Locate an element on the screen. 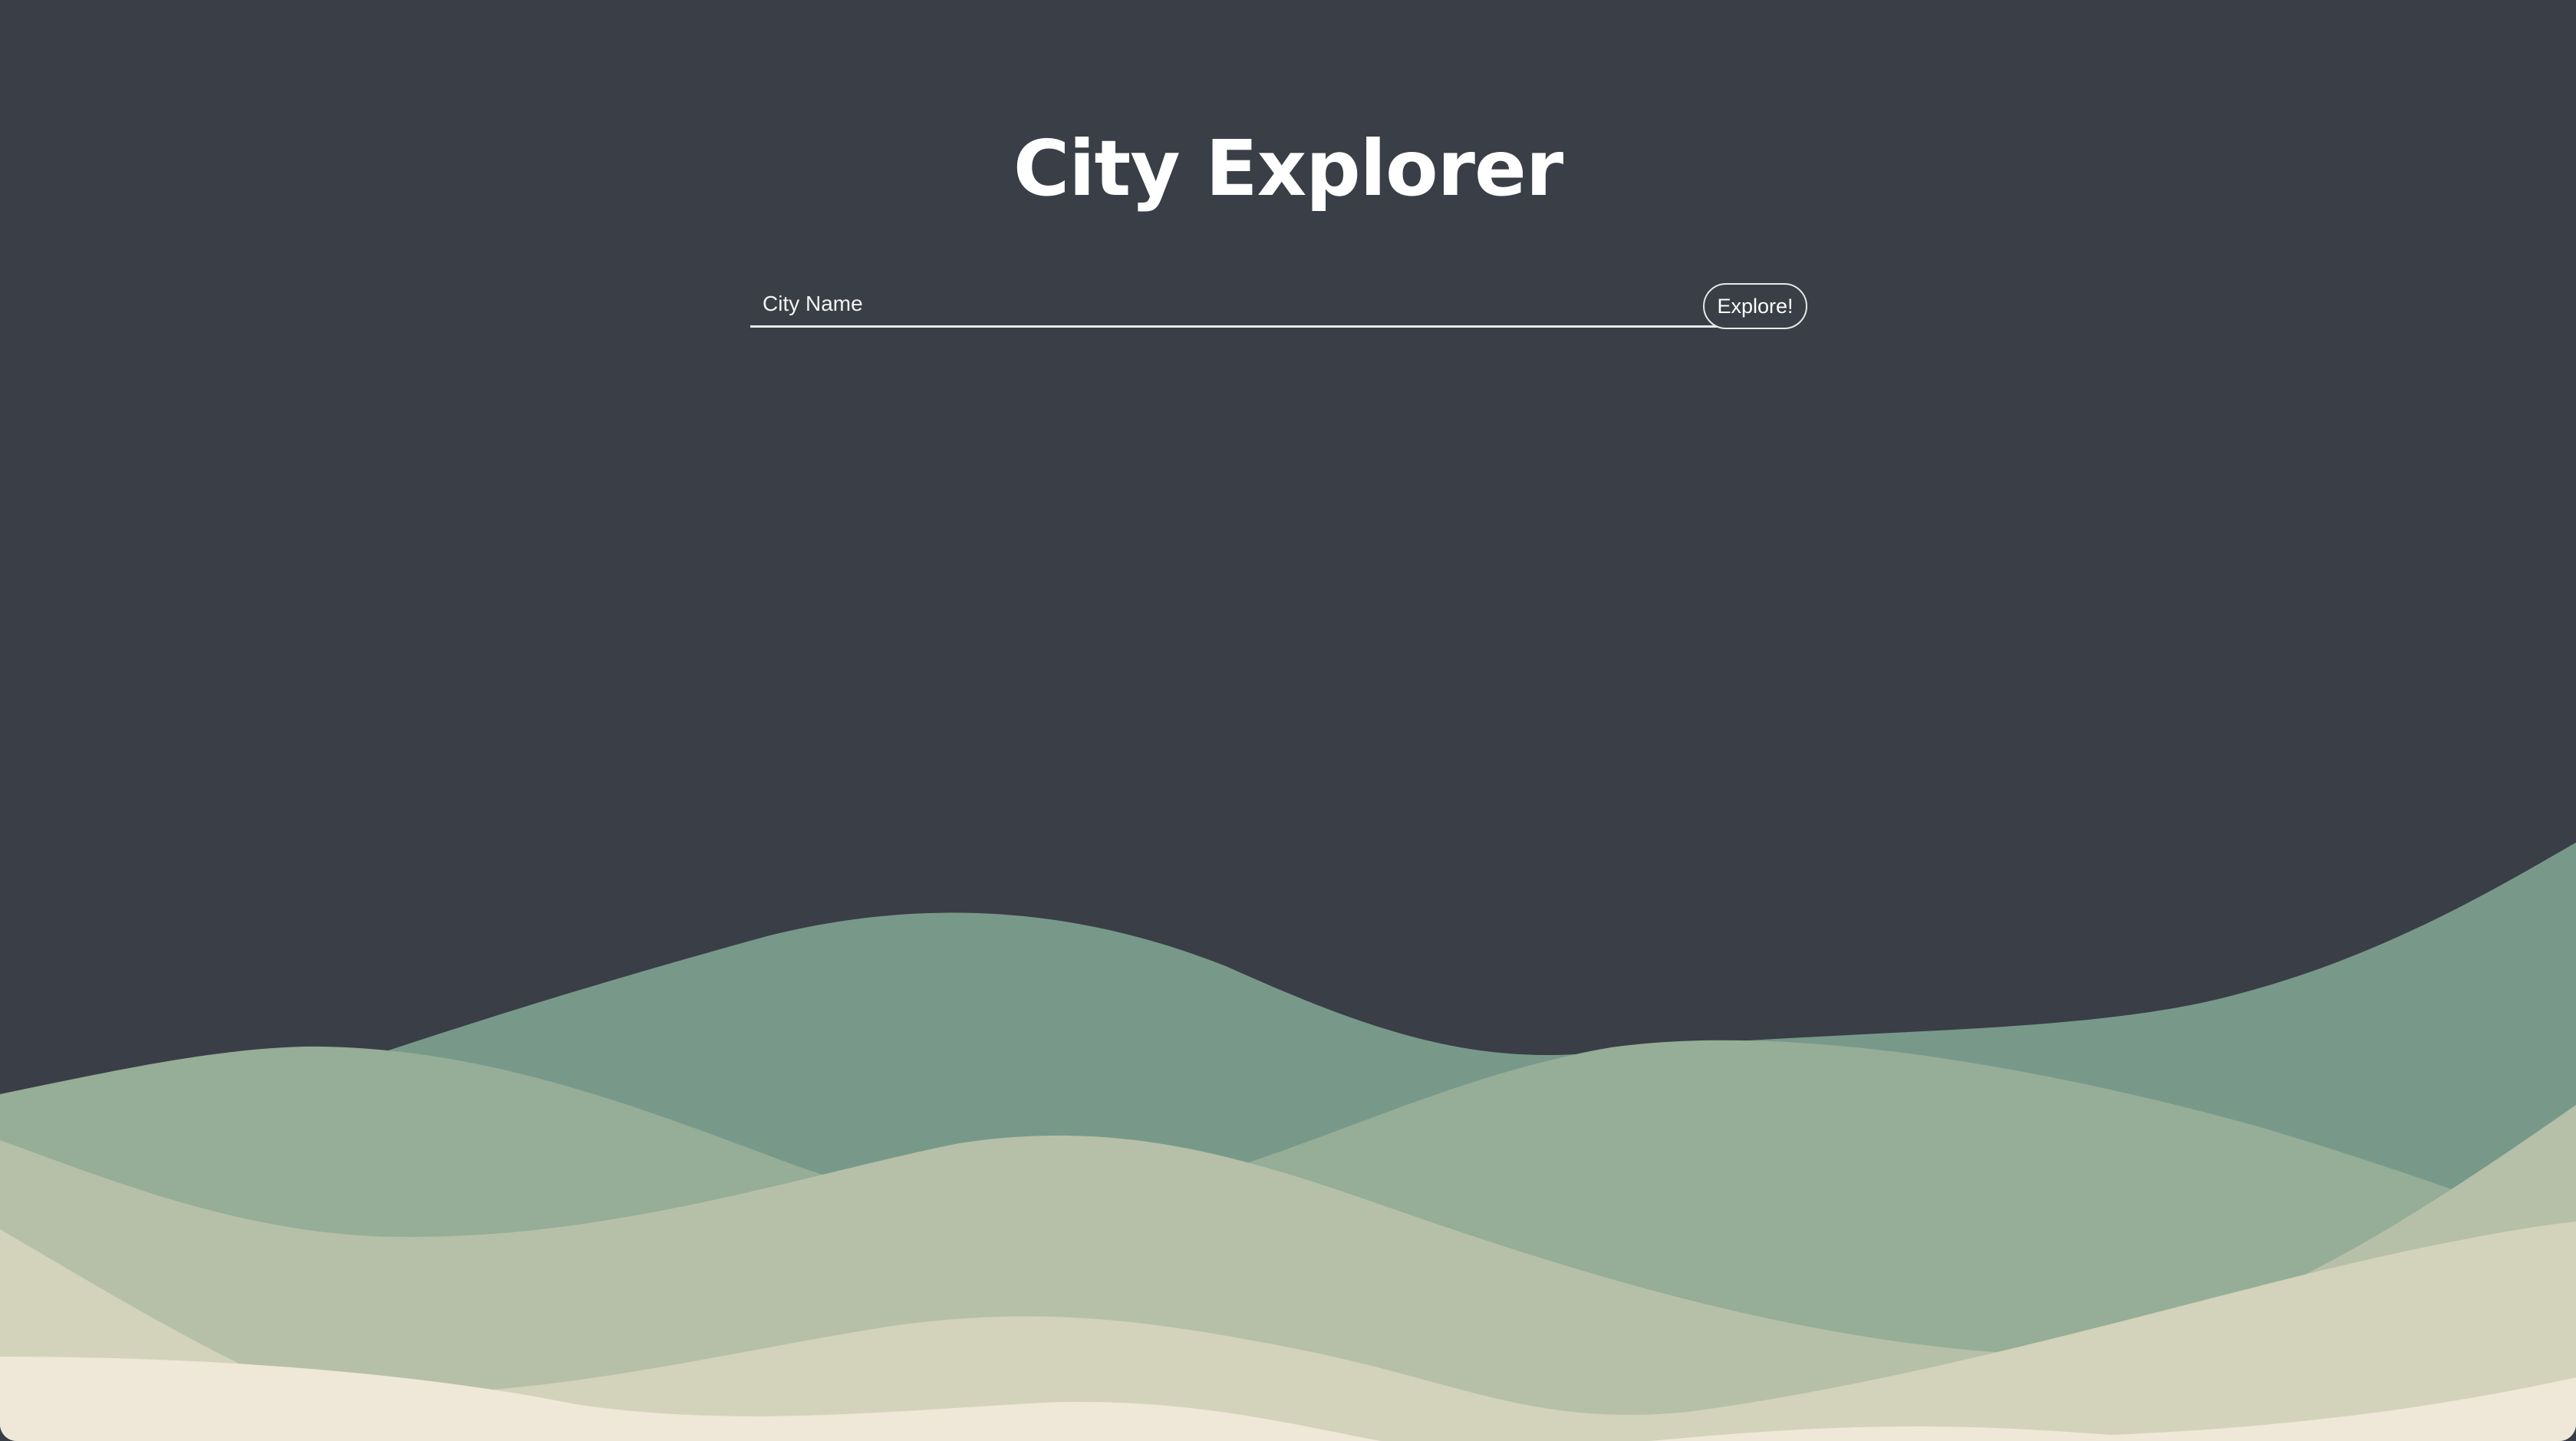 This screenshot has width=2576, height=1441. page-title: City Explorer is located at coordinates (1288, 168).